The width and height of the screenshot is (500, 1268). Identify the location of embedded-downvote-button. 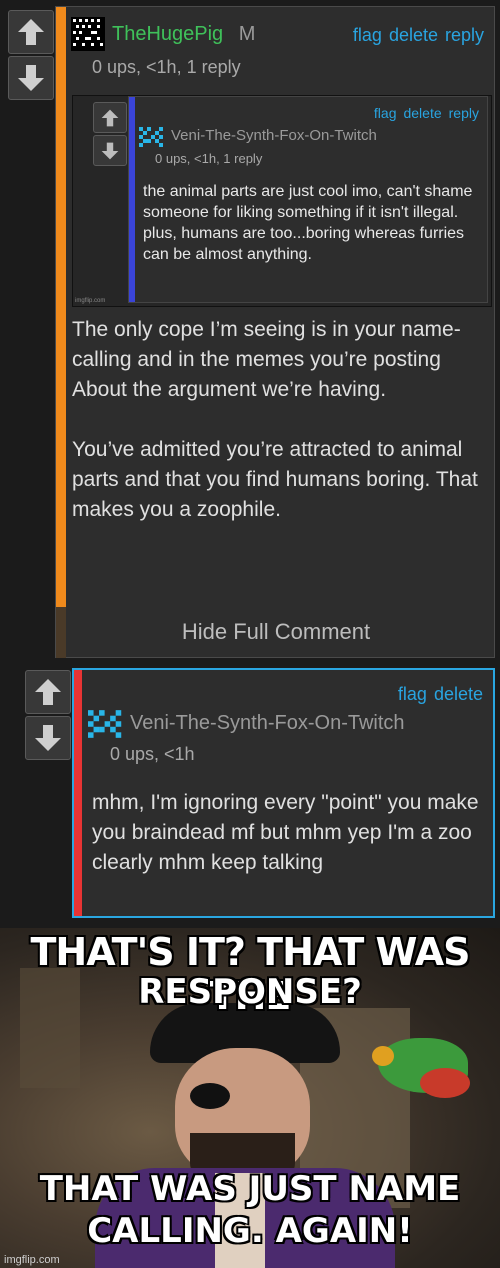
(110, 150).